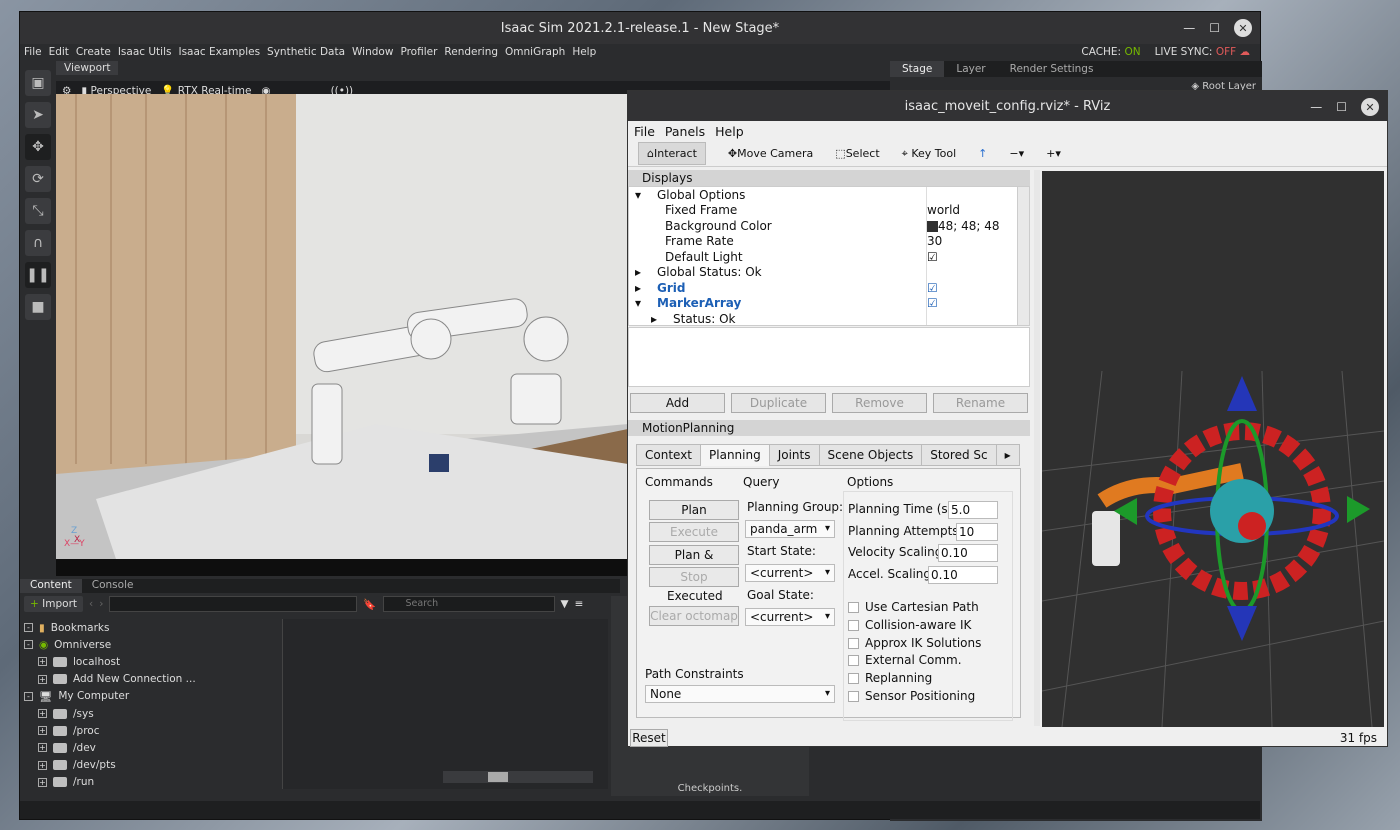  Describe the element at coordinates (823, 211) in the screenshot. I see `row-fixed-frame: Fixed Frame world` at that location.